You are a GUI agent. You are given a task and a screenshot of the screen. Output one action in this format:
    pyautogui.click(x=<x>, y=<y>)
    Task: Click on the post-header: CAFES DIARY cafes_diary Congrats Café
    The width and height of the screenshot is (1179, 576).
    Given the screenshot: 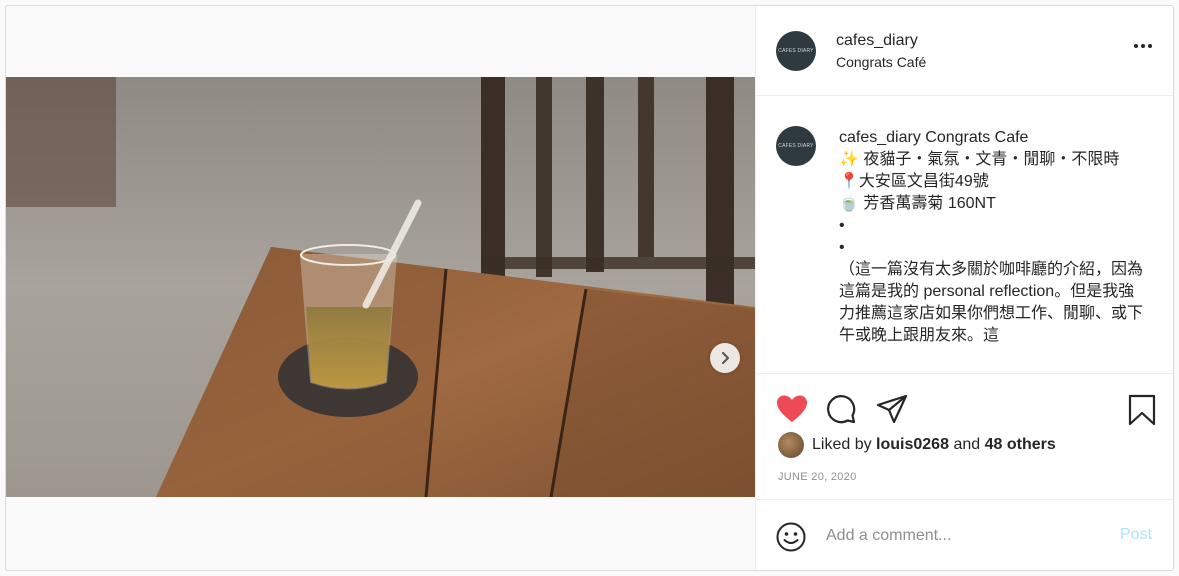 What is the action you would take?
    pyautogui.click(x=964, y=51)
    